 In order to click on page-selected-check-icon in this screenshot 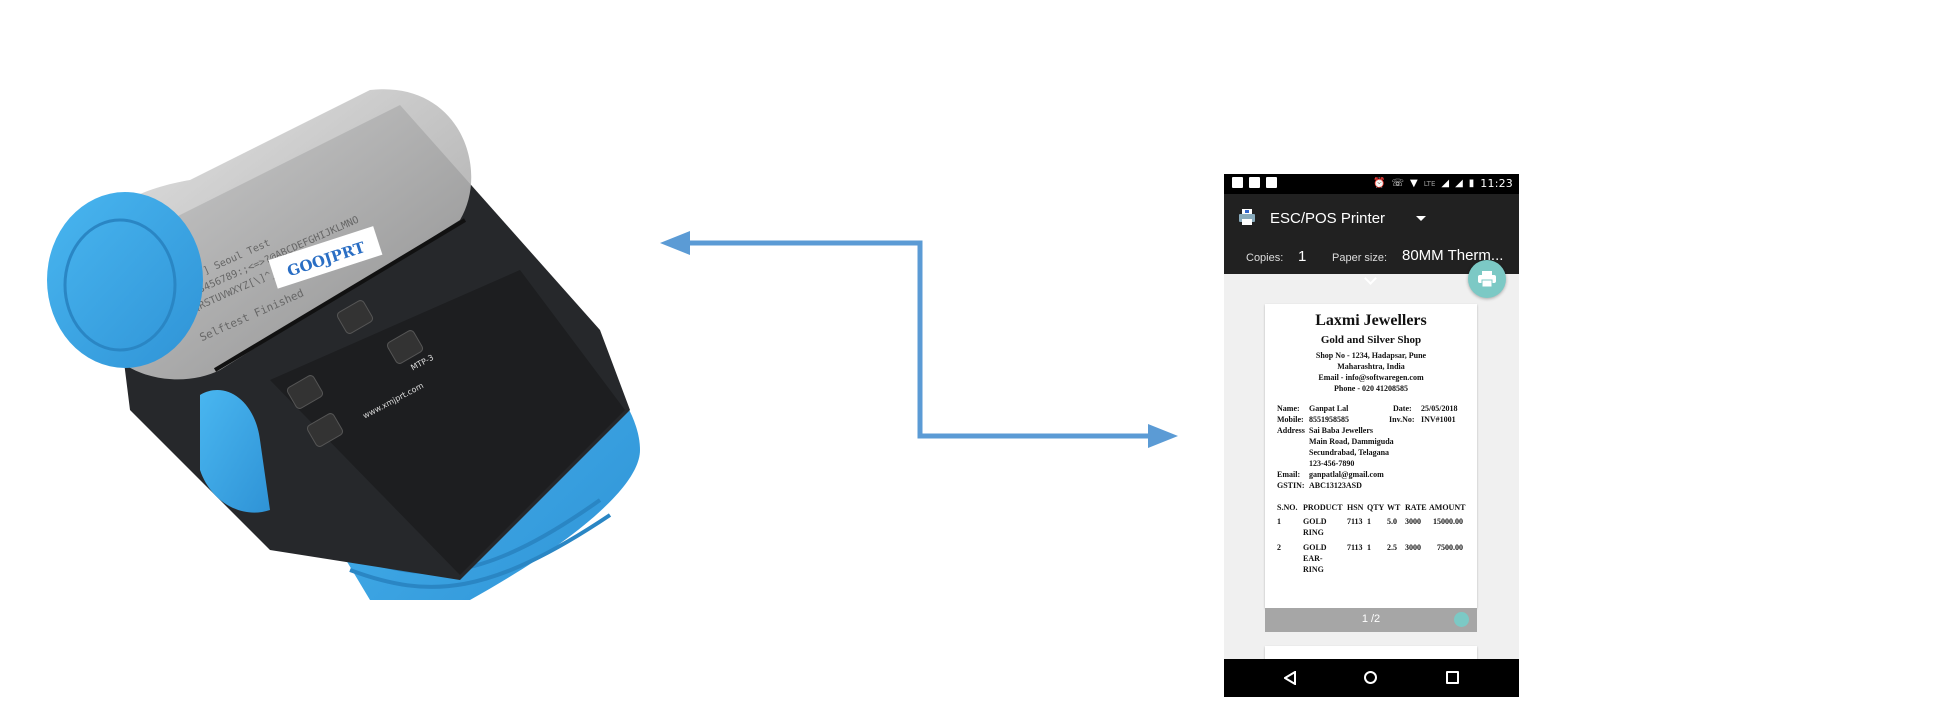, I will do `click(1461, 619)`.